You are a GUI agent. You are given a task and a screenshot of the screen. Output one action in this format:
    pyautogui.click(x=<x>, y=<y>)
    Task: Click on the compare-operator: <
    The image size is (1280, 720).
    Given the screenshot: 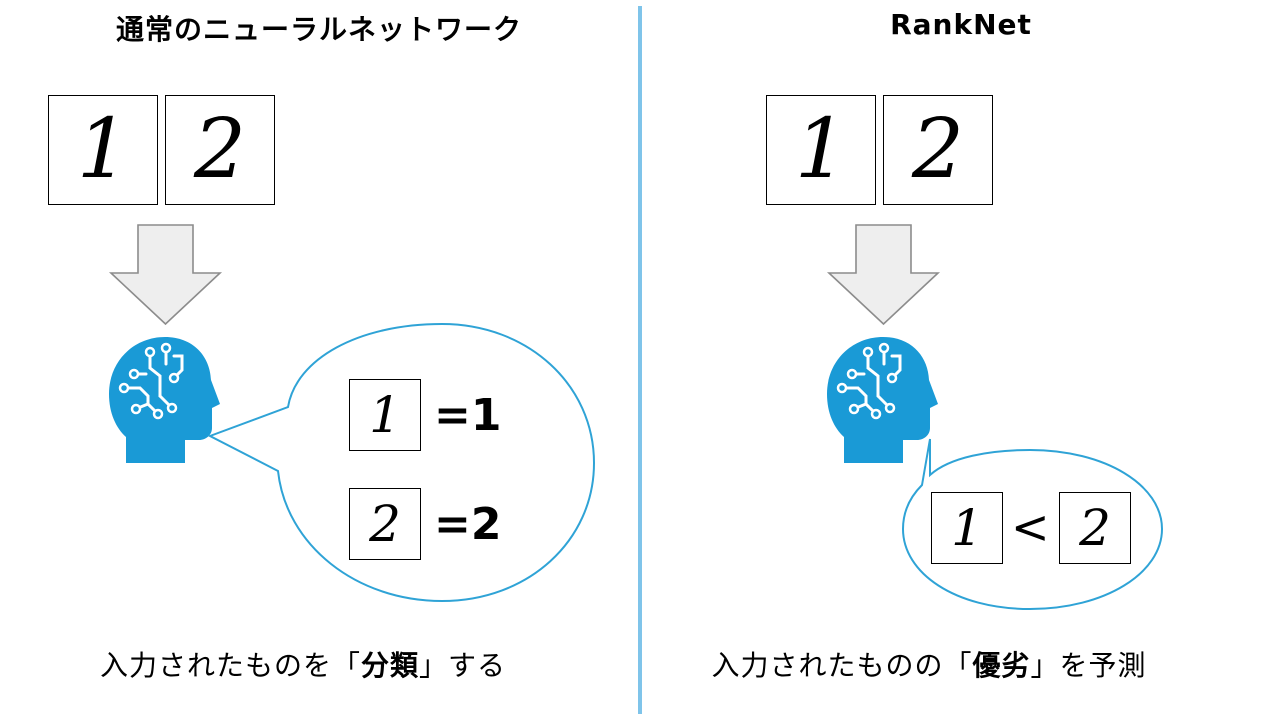 What is the action you would take?
    pyautogui.click(x=1030, y=527)
    